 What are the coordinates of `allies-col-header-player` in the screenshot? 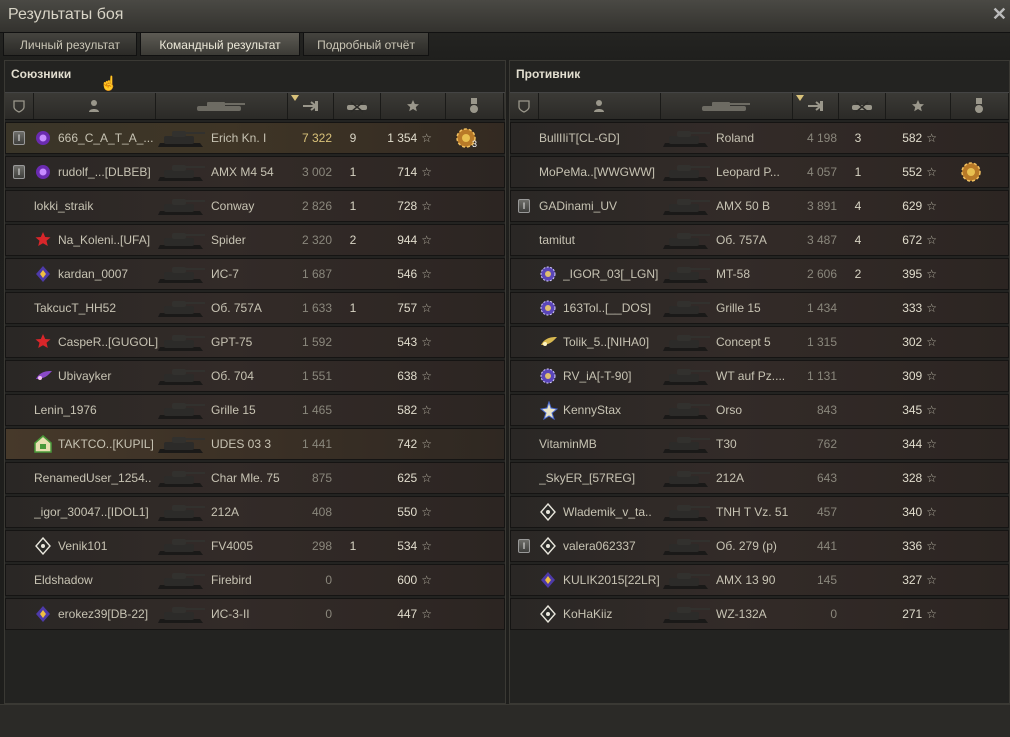 It's located at (94, 106).